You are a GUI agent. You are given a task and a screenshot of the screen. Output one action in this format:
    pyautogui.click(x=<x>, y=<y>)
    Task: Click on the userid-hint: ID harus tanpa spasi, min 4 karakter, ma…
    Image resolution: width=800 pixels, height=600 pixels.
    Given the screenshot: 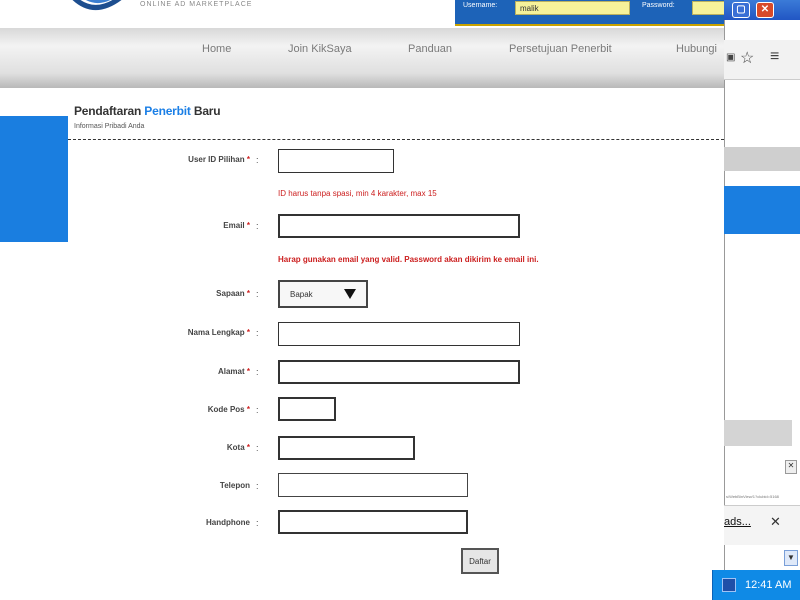 What is the action you would take?
    pyautogui.click(x=357, y=193)
    